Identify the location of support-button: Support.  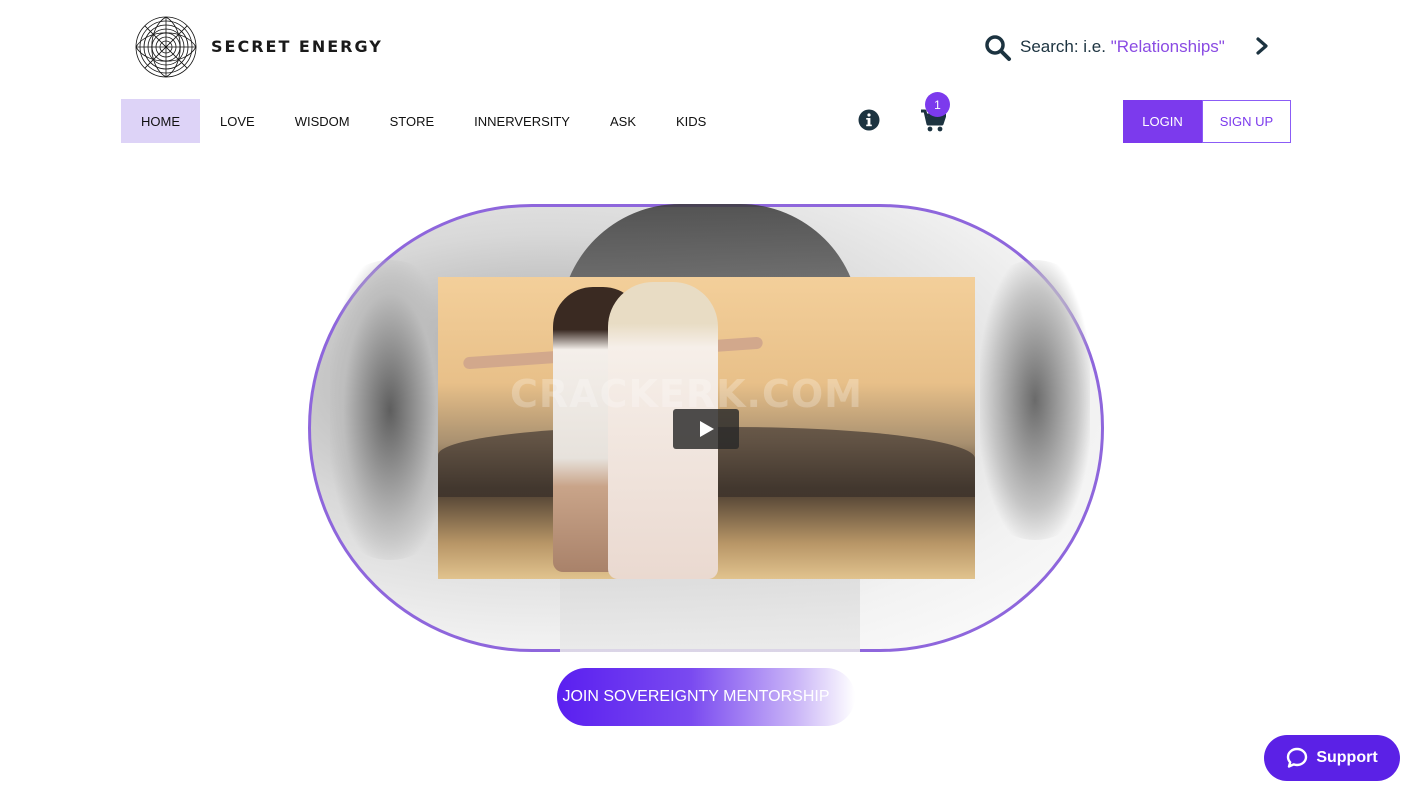
(1332, 758).